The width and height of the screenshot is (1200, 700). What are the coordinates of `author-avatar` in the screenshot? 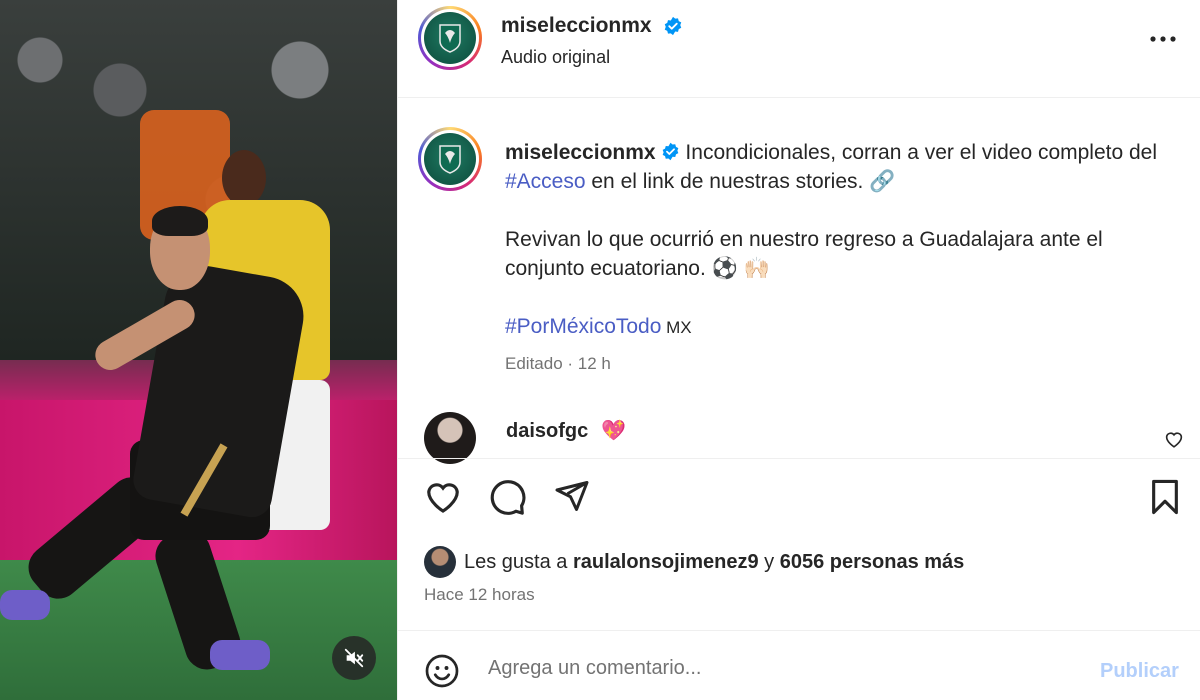 It's located at (450, 38).